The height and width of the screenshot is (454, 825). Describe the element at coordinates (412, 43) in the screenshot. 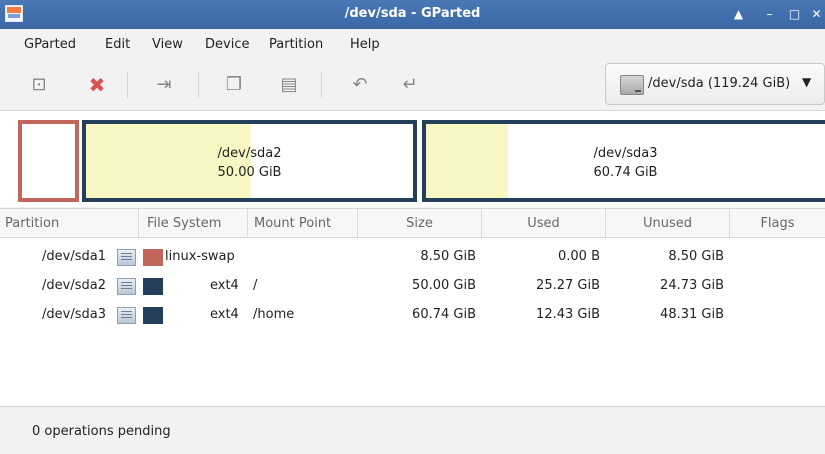

I see `menu-bar: GParted Edit View Device Partition Help` at that location.